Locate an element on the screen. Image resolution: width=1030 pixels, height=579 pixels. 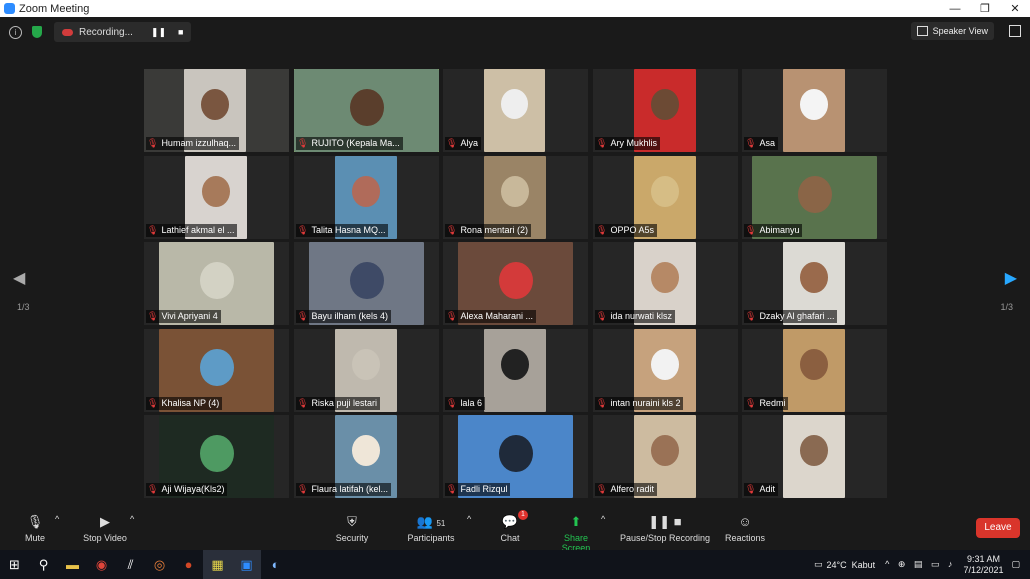
participant-name-label: 🎙 intan nuraini kls 2 is located at coordinates (639, 403).